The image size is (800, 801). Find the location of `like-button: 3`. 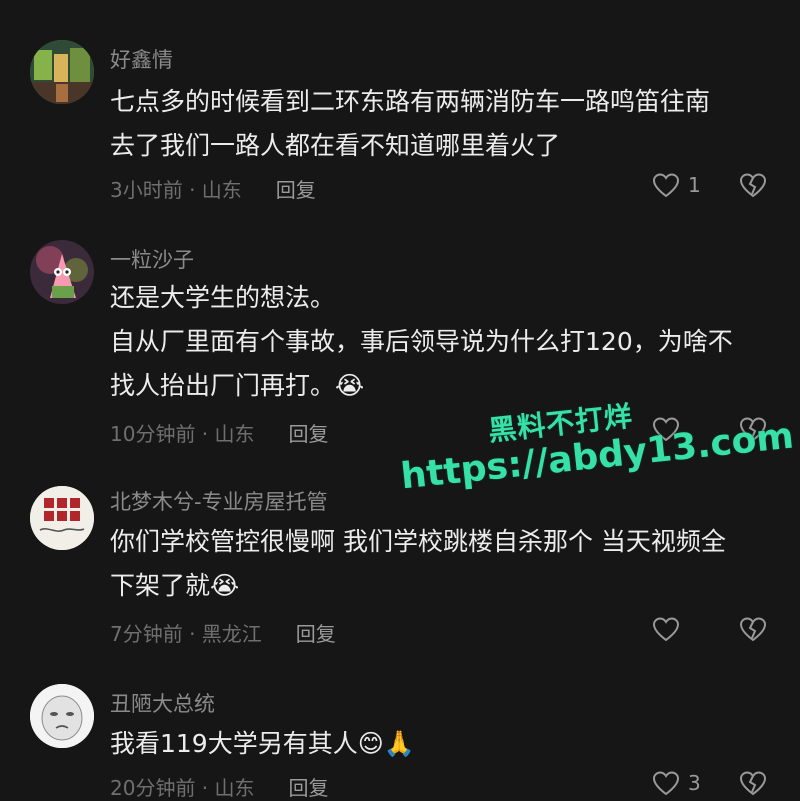

like-button: 3 is located at coordinates (676, 783).